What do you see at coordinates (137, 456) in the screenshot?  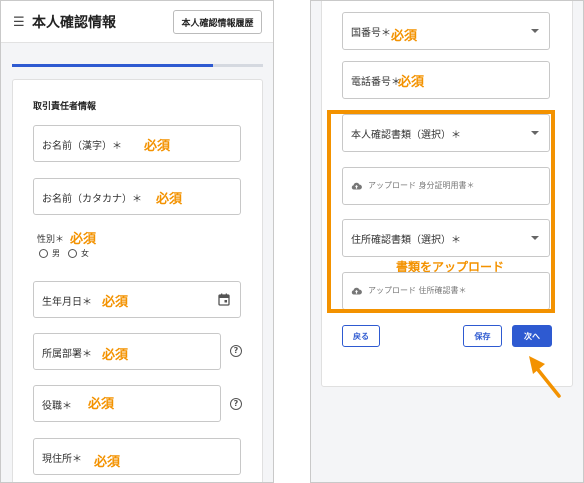 I see `address-field: 現住所＊` at bounding box center [137, 456].